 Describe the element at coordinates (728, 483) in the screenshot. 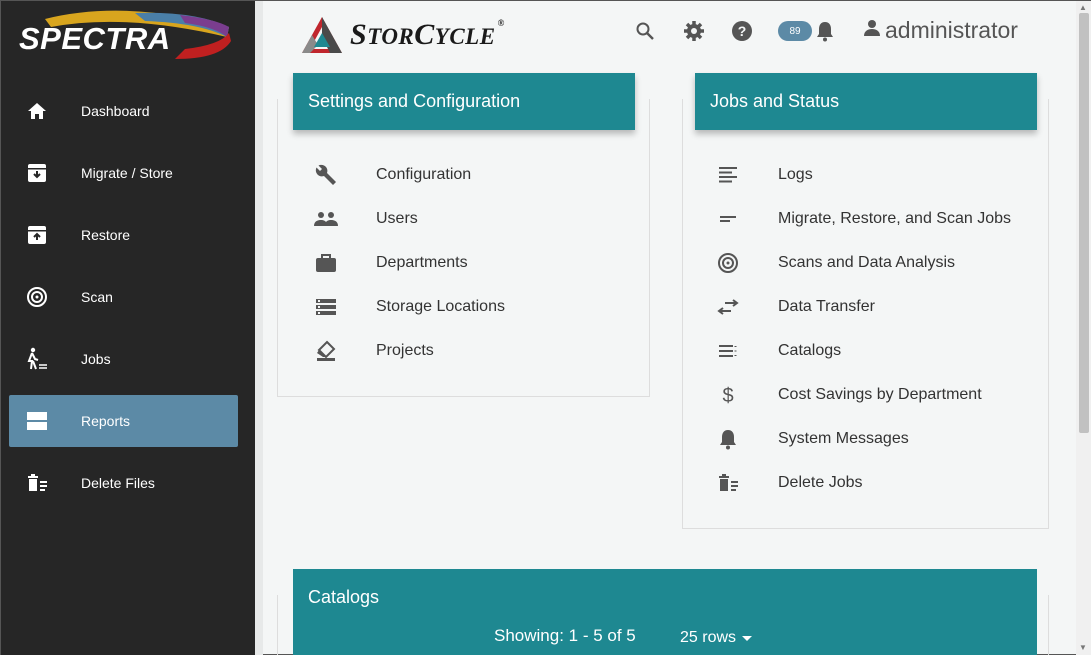

I see `delete-jobs-icon` at that location.